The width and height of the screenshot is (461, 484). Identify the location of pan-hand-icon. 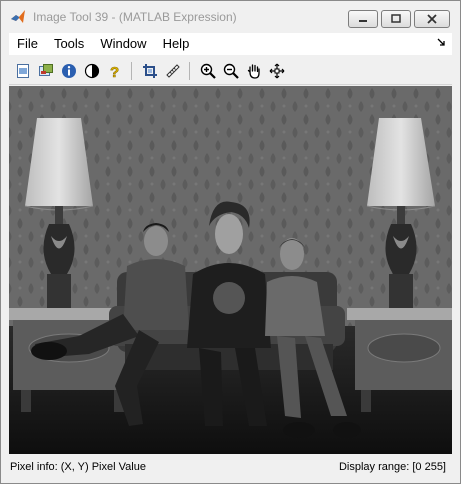
(253, 71).